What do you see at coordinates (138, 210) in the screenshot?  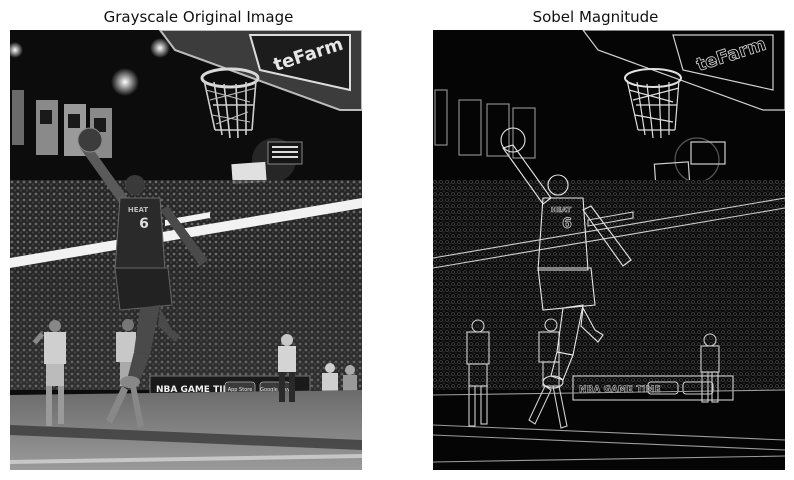 I see `jersey-text: HEAT` at bounding box center [138, 210].